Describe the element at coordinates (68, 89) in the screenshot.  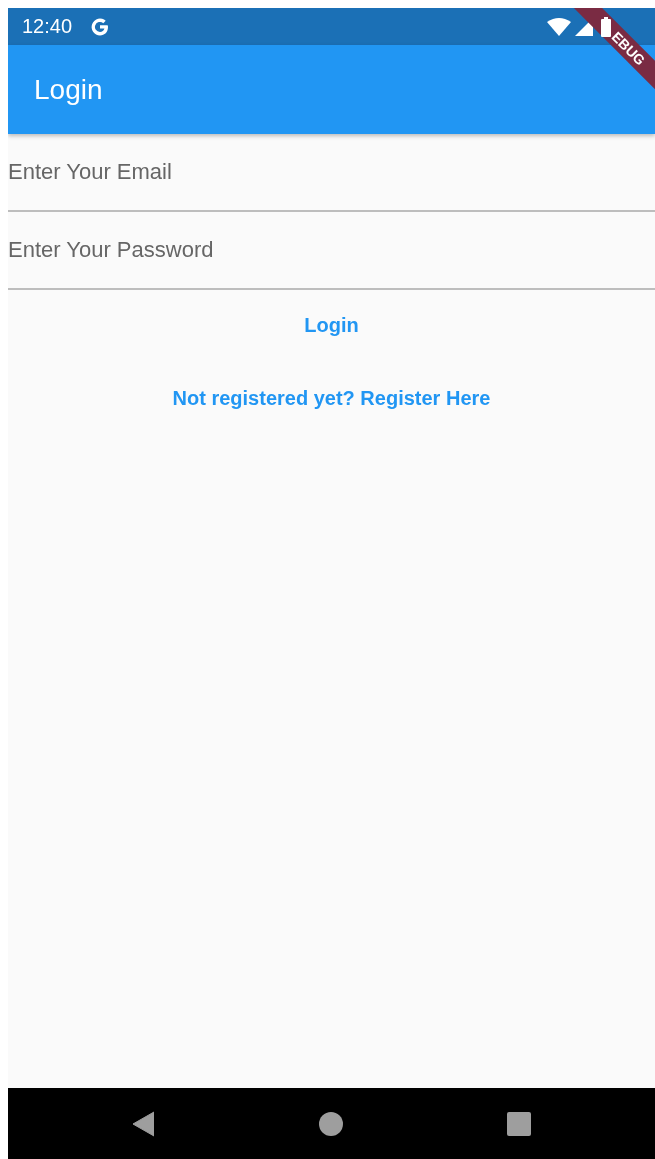
I see `app-bar-title: Login` at that location.